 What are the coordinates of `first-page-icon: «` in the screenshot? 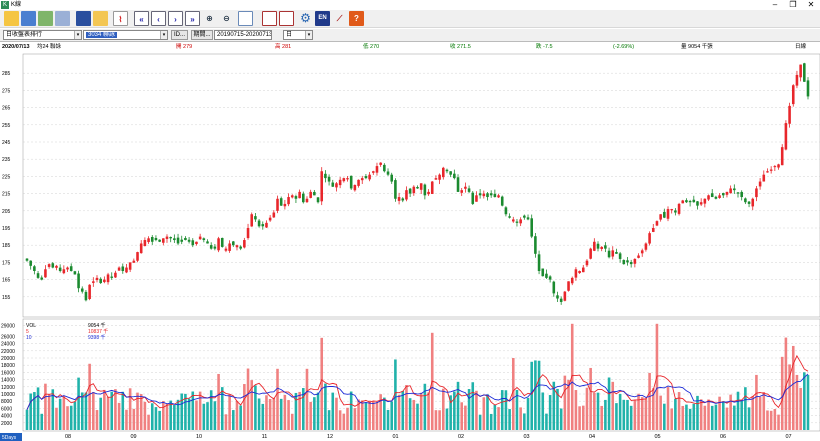 It's located at (141, 18).